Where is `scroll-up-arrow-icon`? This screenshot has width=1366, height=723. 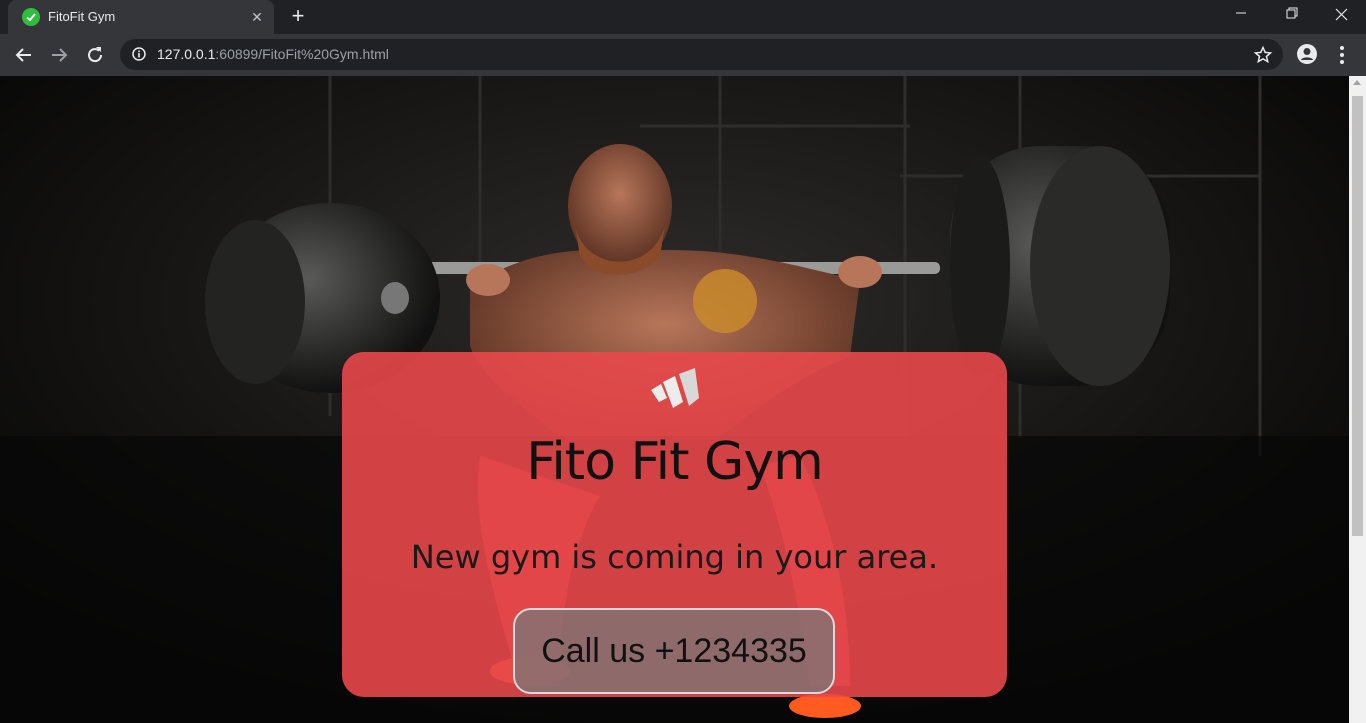
scroll-up-arrow-icon is located at coordinates (1357, 82).